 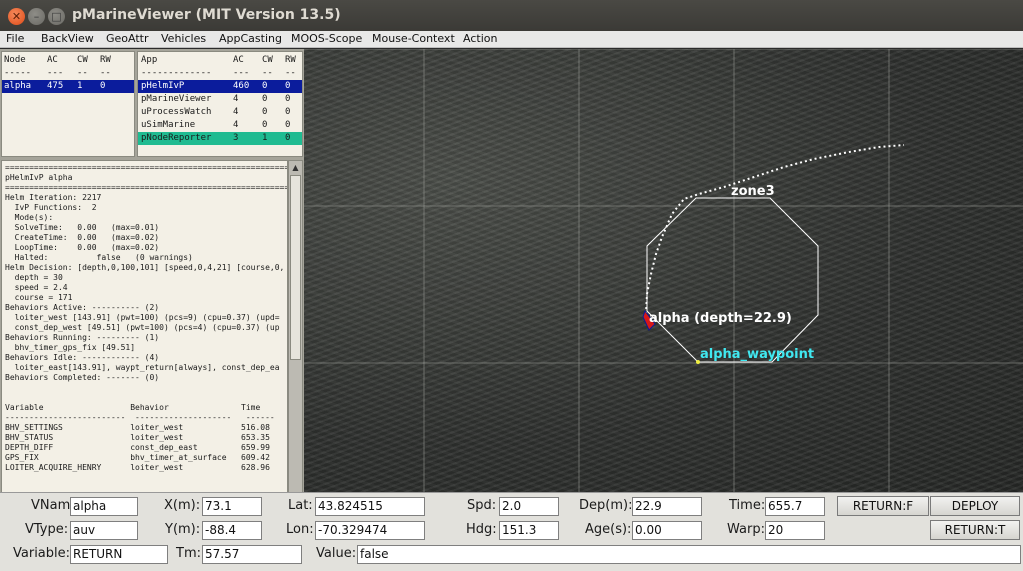 I want to click on close-icon: ✕, so click(x=16, y=16).